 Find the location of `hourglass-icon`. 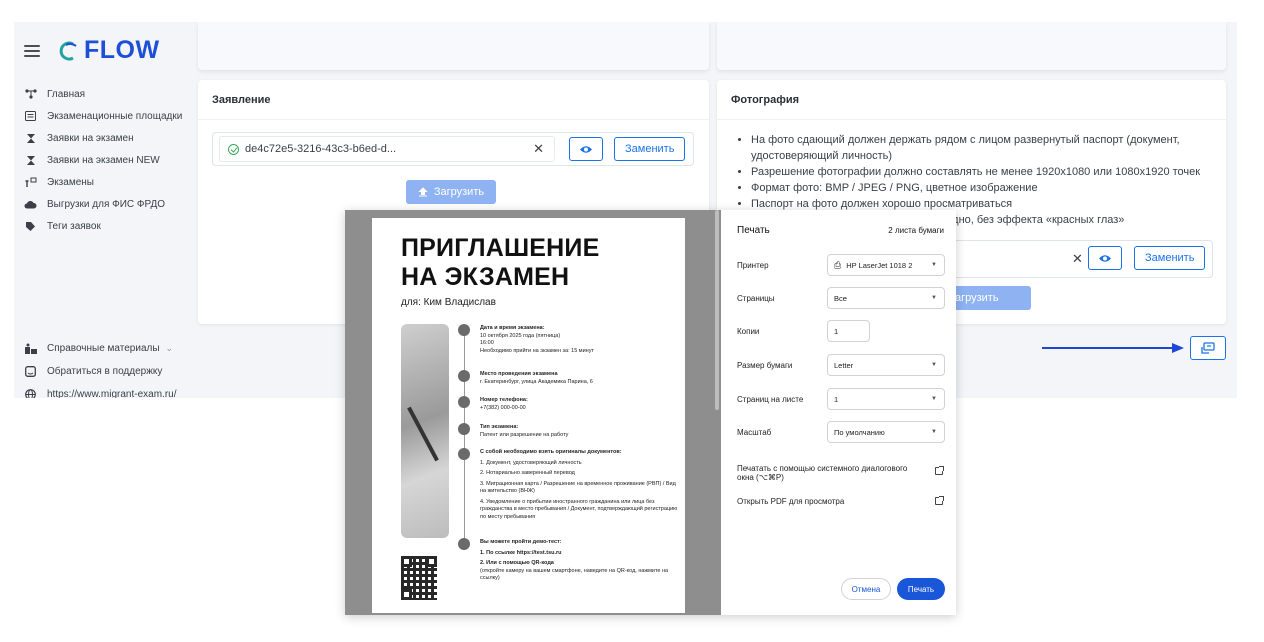

hourglass-icon is located at coordinates (30, 138).